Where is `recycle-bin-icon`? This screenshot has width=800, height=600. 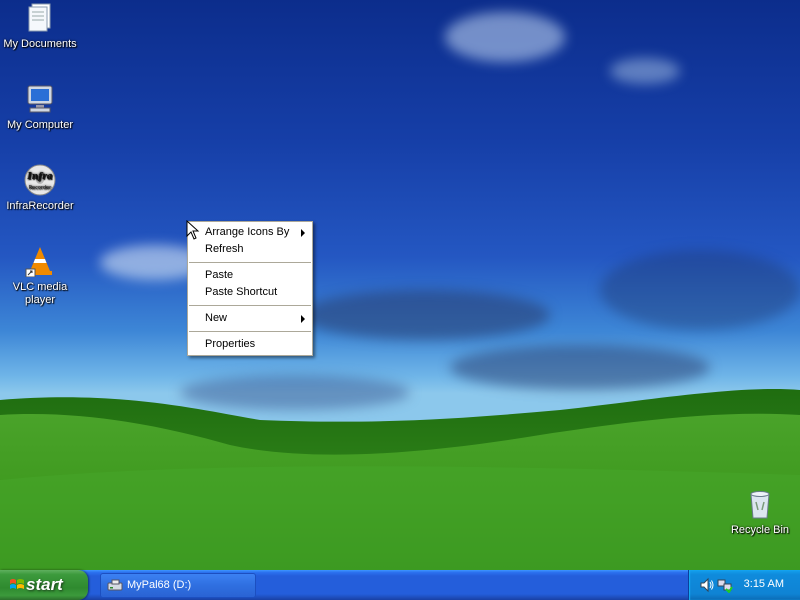
recycle-bin-icon is located at coordinates (760, 504).